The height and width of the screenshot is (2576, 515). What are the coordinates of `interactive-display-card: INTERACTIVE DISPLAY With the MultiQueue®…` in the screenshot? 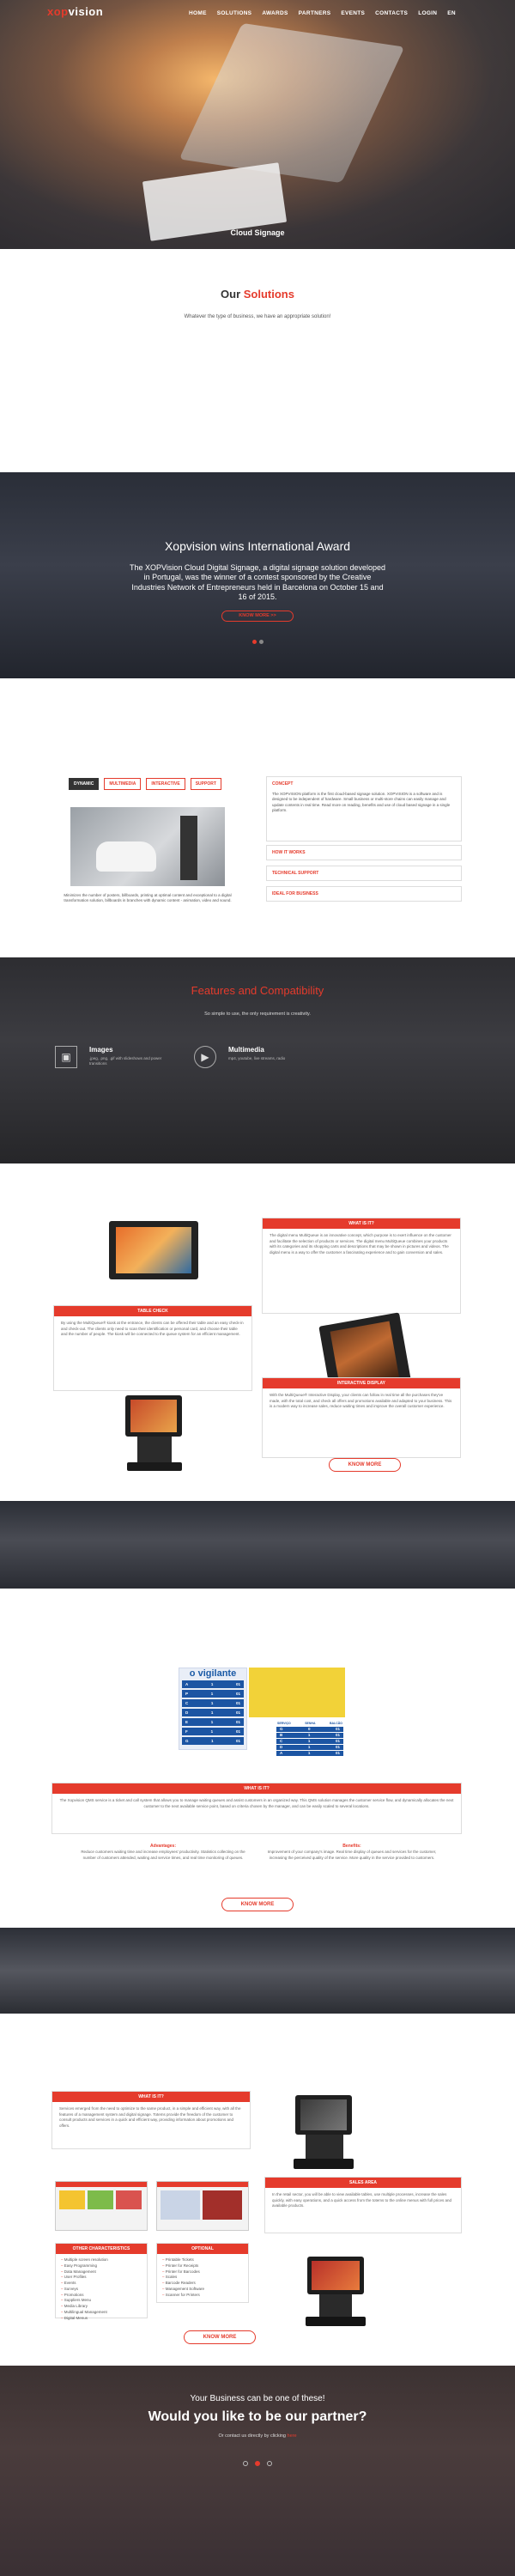 It's located at (361, 1418).